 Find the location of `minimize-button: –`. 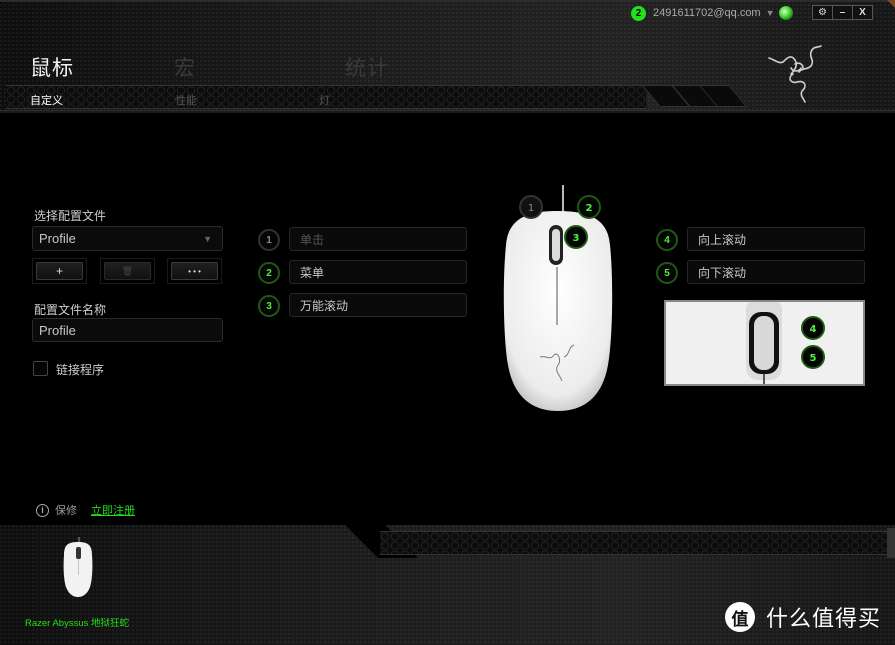

minimize-button: – is located at coordinates (843, 12).